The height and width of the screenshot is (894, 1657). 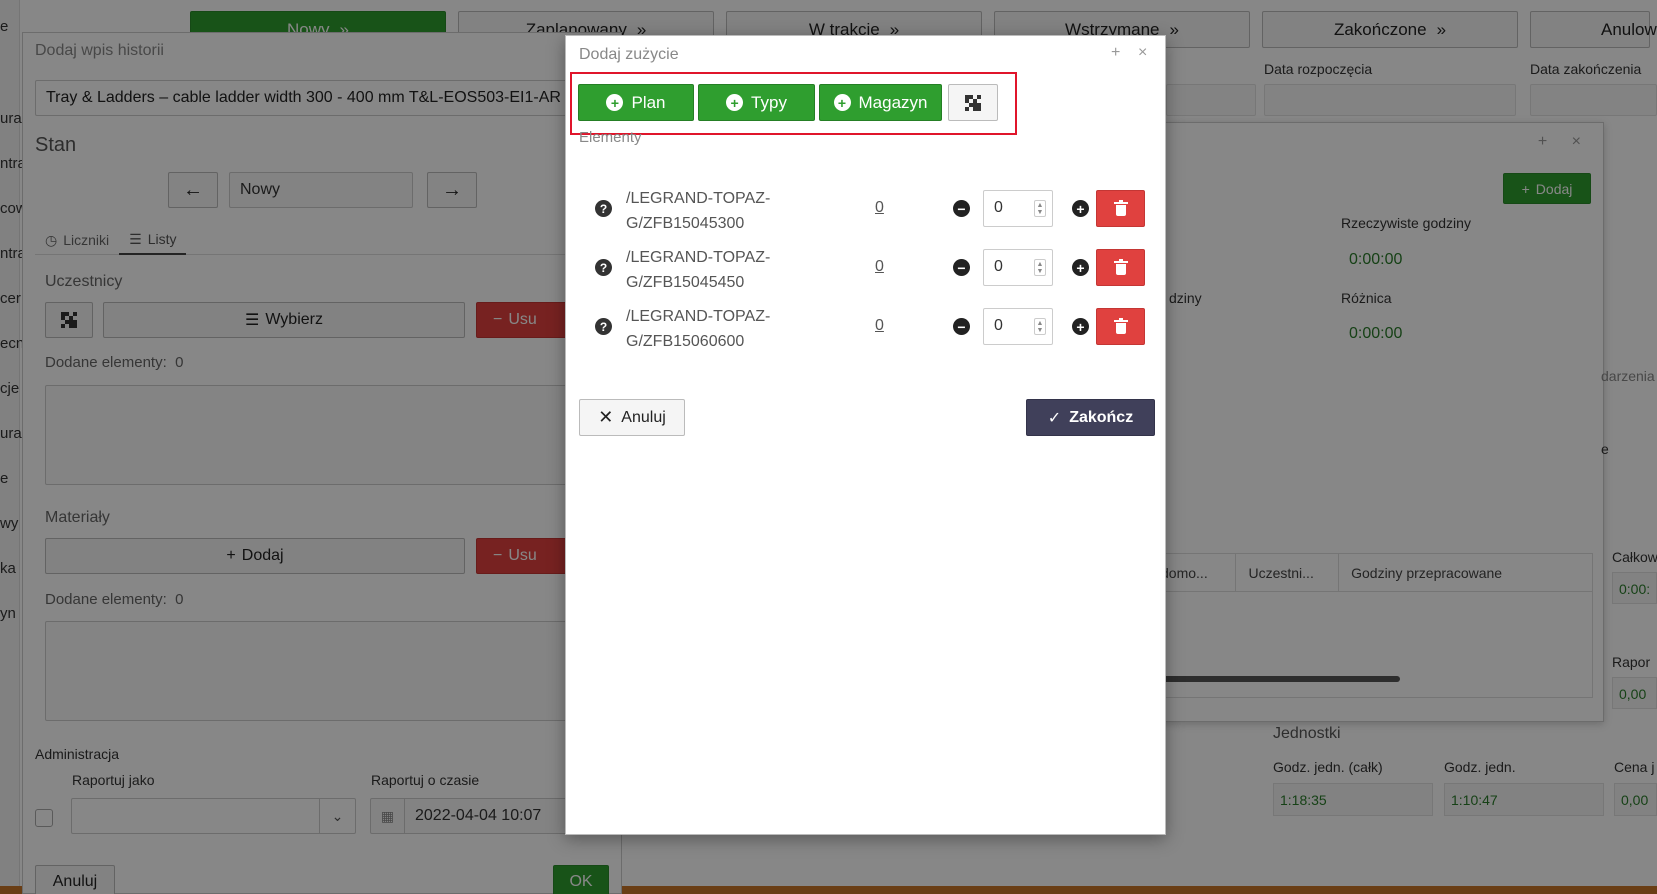 I want to click on consumption-row: ? /LEGRAND-TOPAZ- G/ZFB15045450 0 − 0 ▲ ▼ +, so click(x=868, y=269).